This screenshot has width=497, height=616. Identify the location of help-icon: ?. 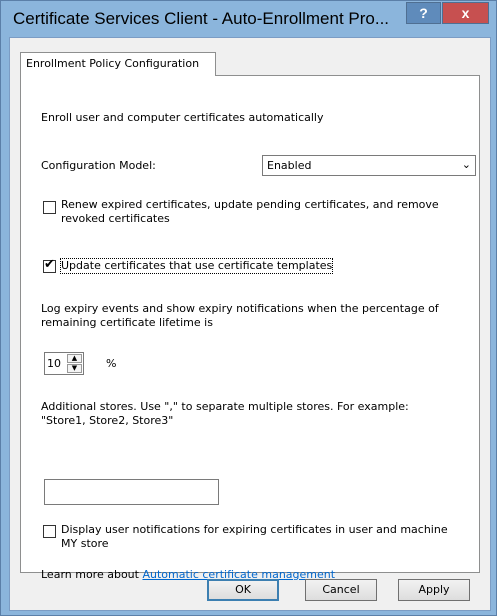
(423, 13).